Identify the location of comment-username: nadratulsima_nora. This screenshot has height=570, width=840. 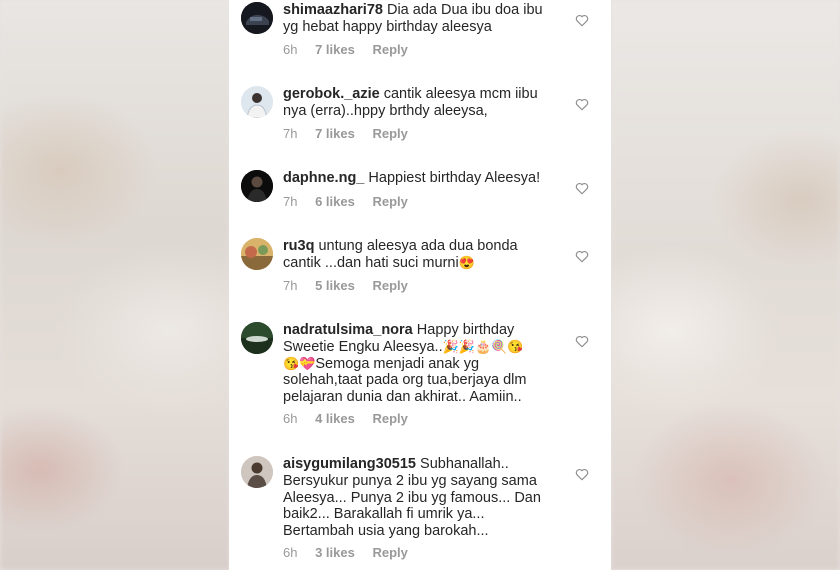
(348, 330).